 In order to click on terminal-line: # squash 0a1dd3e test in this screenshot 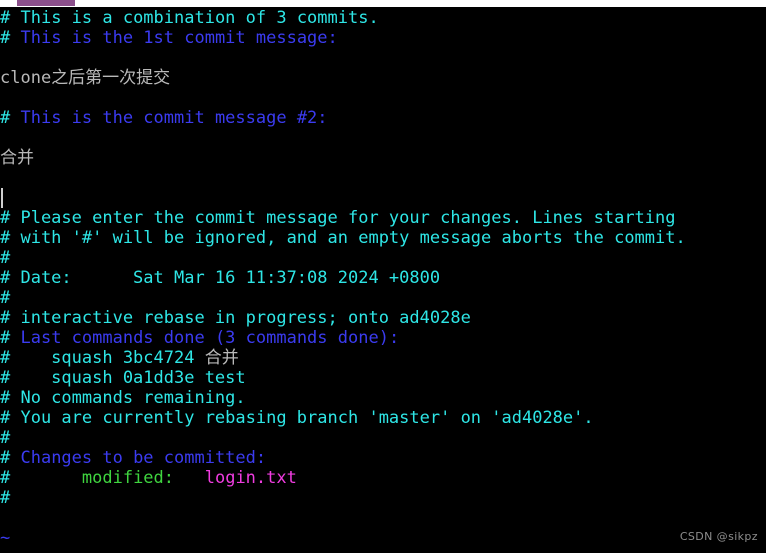, I will do `click(123, 378)`.